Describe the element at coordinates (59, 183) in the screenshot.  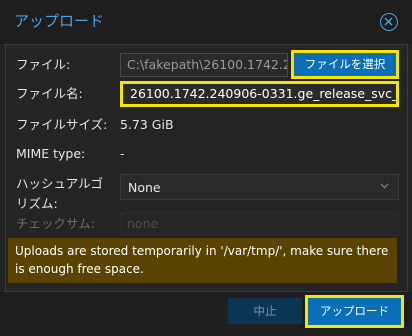
I see `hash-label-line1: ハッシュアルゴ` at that location.